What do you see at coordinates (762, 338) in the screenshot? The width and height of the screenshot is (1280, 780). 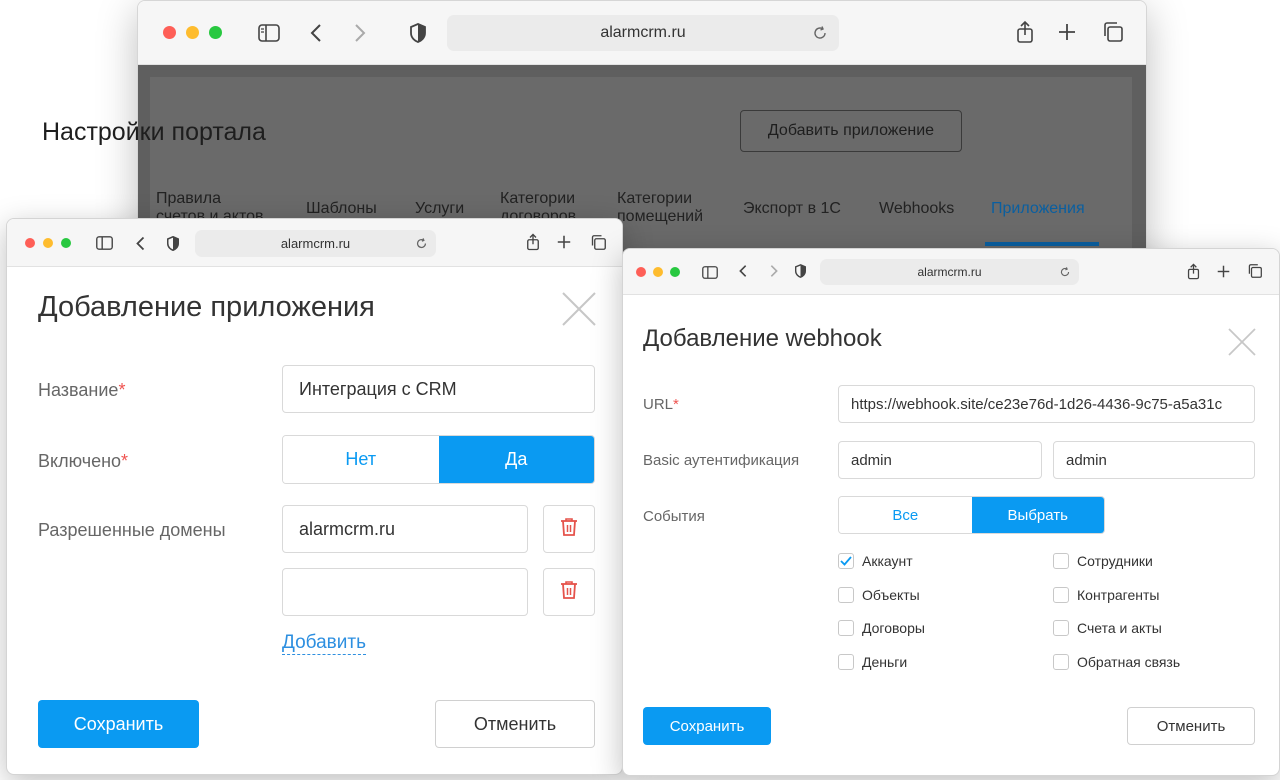 I see `modal-title: Добавление webhook` at bounding box center [762, 338].